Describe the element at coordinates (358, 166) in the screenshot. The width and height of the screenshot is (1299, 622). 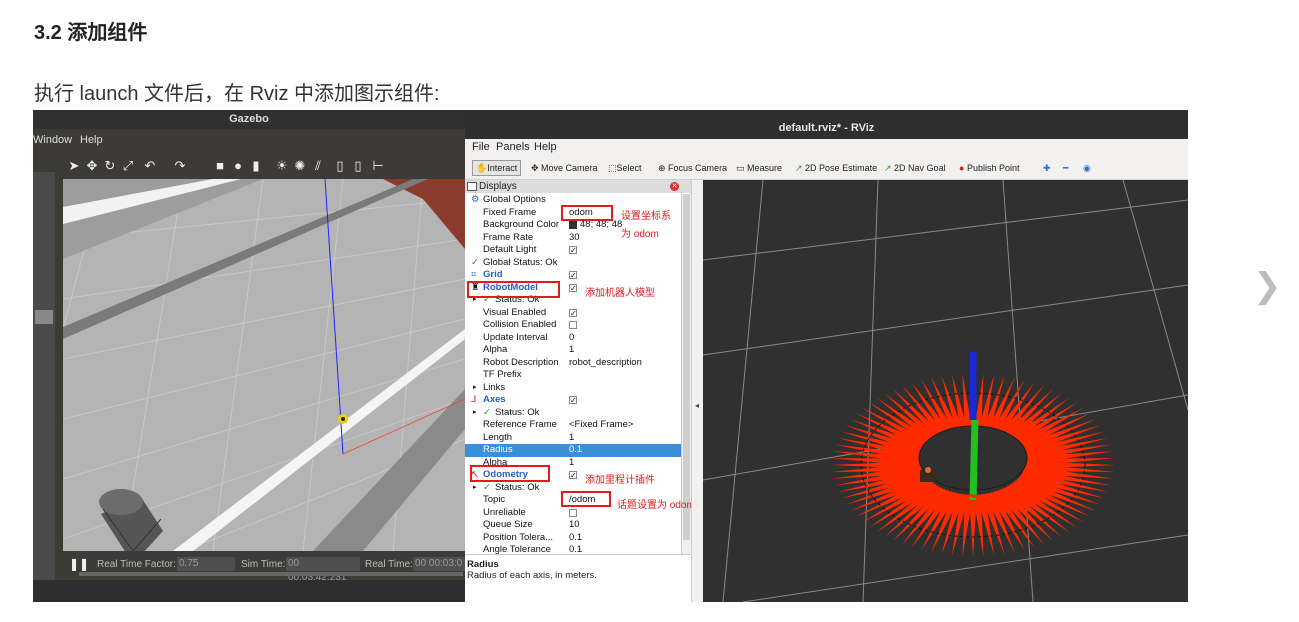
I see `paste-icon: ▯` at that location.